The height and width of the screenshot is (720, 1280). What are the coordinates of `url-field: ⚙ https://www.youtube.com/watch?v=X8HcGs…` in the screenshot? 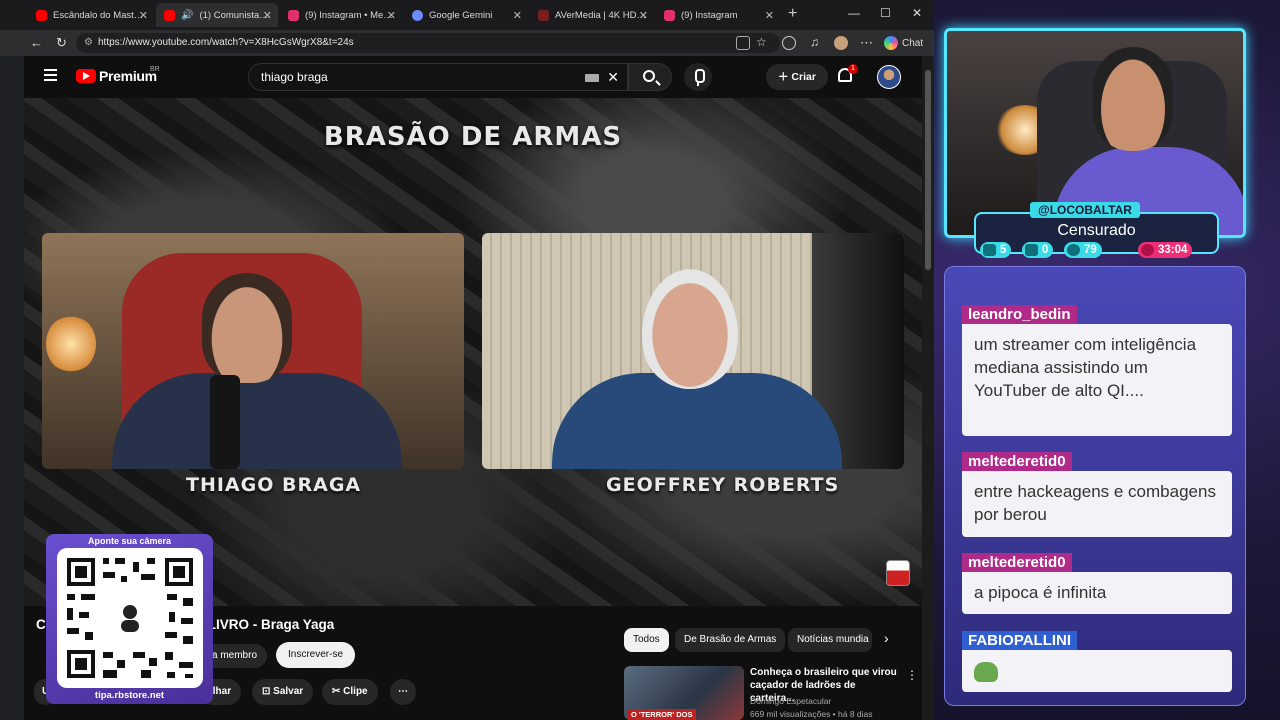 It's located at (428, 43).